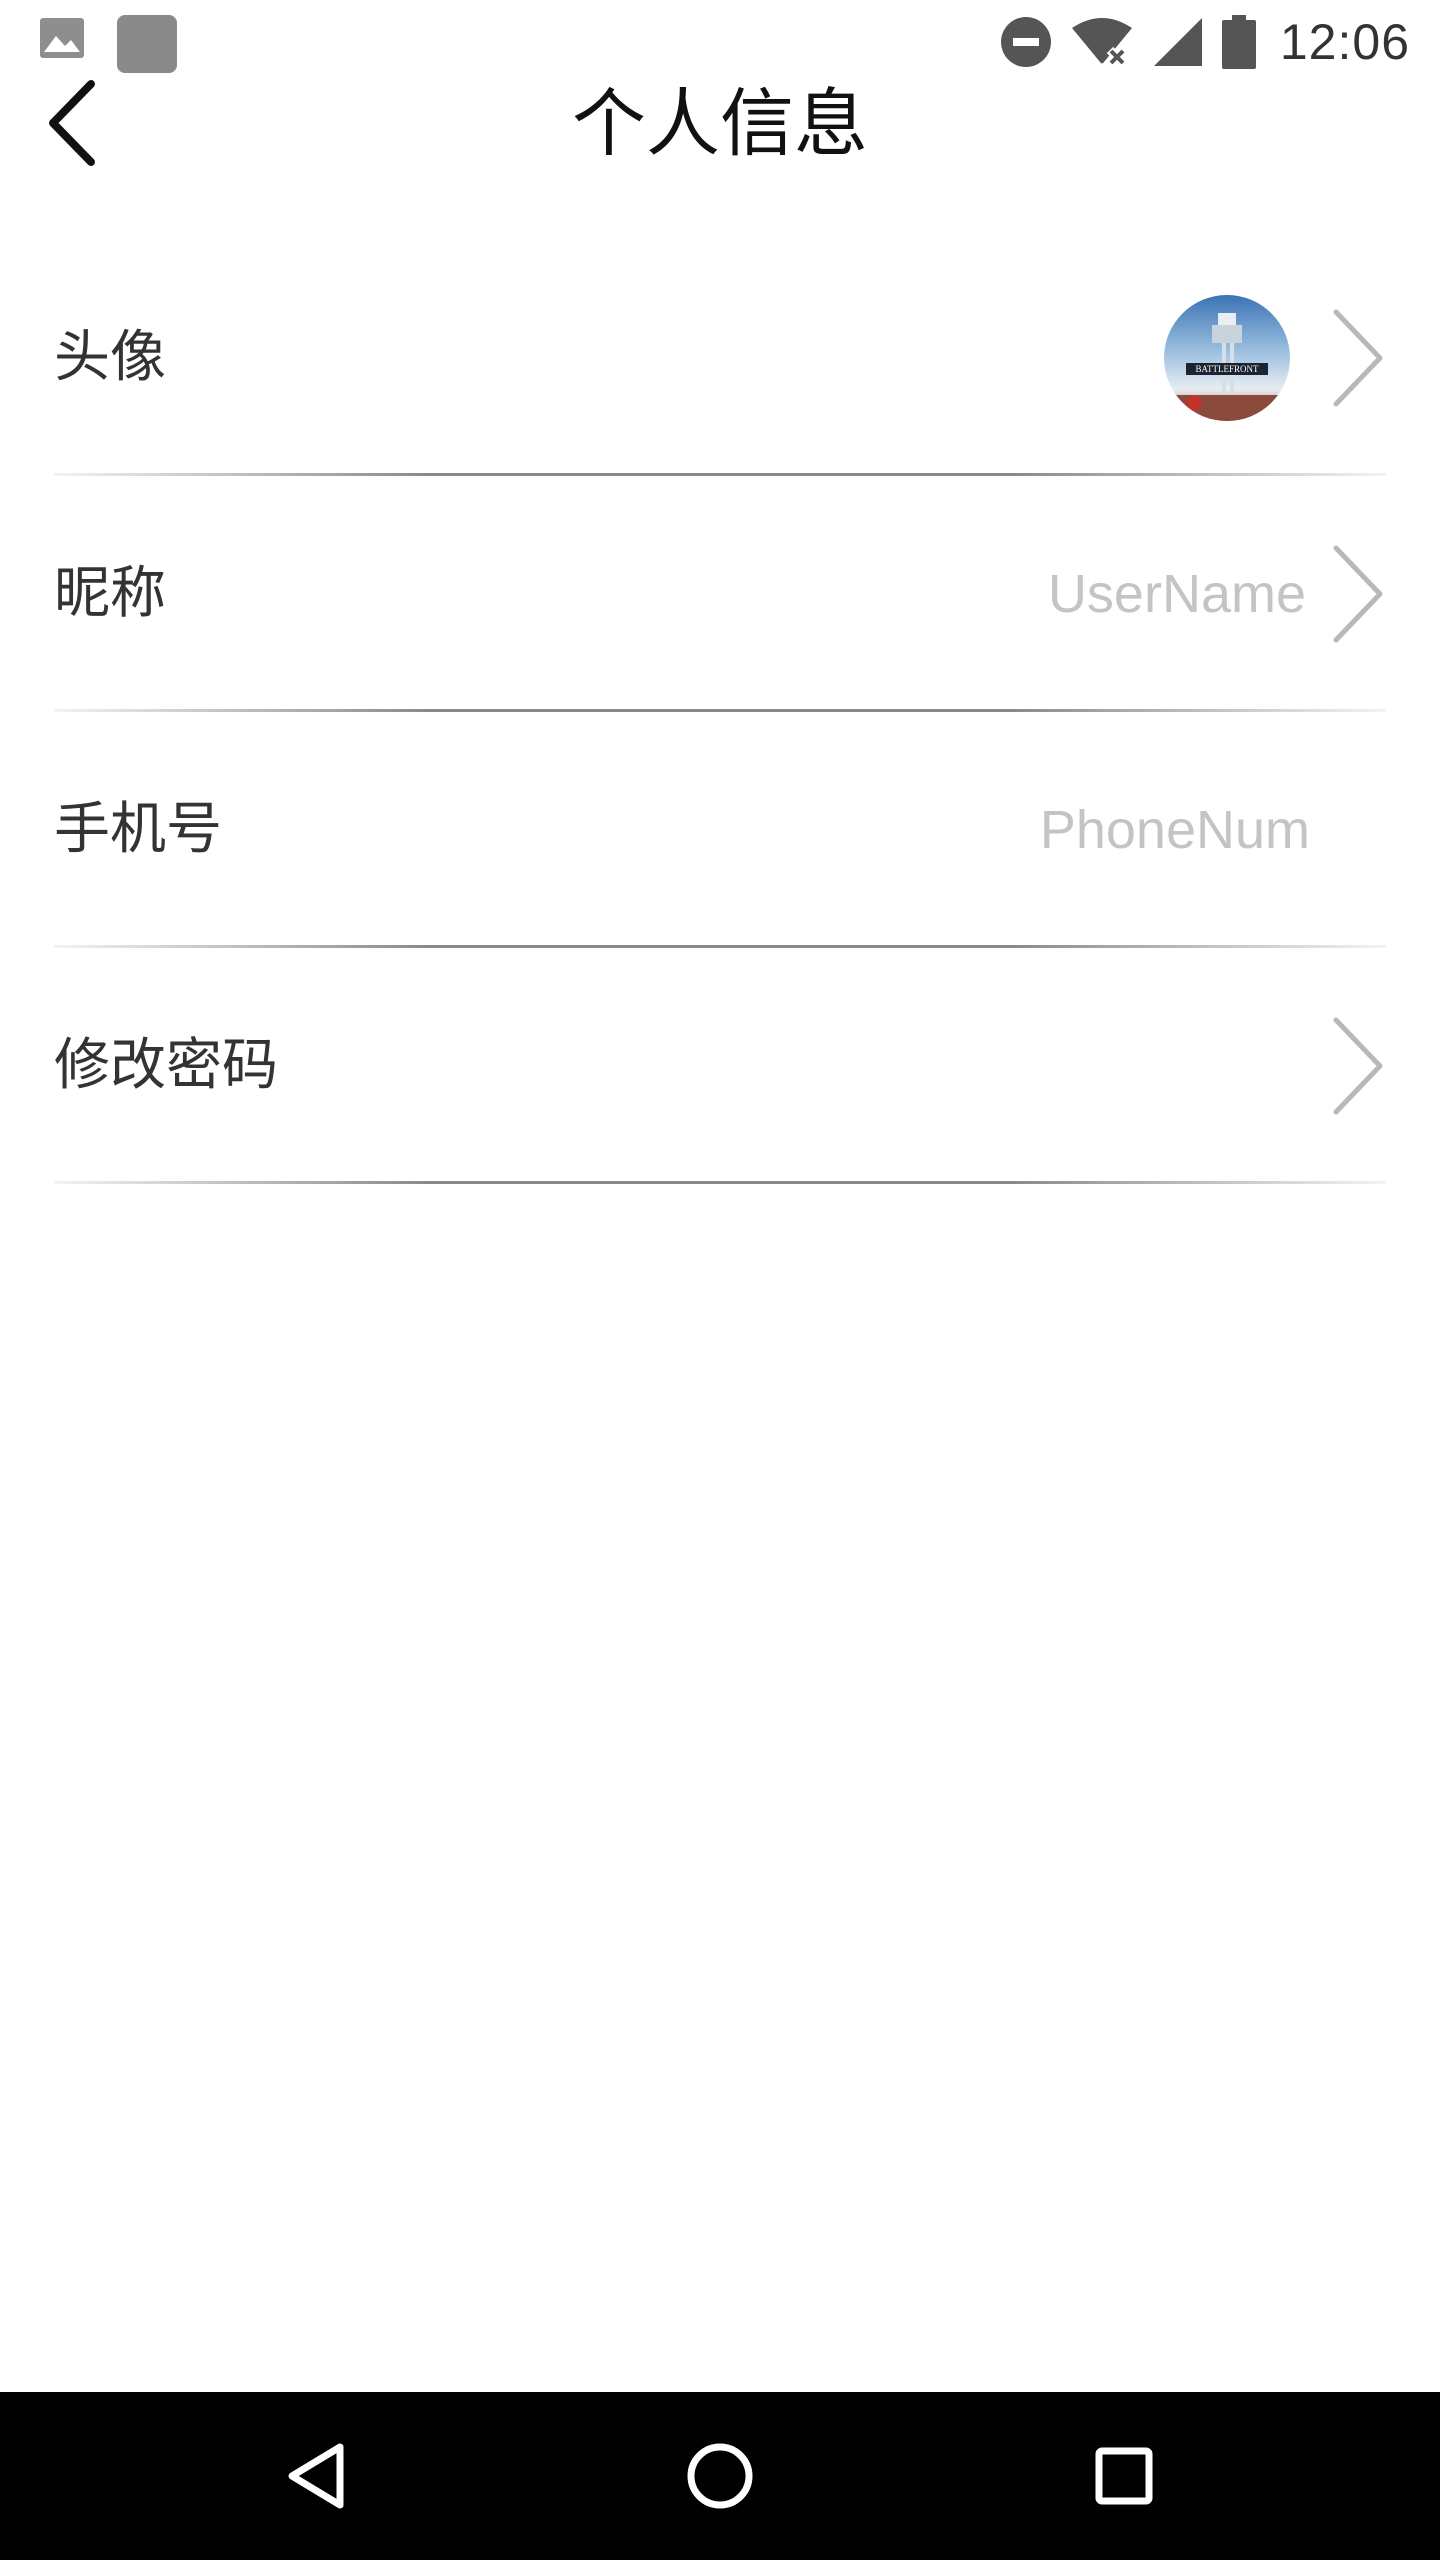 Image resolution: width=1440 pixels, height=2560 pixels. I want to click on change-password-label: 修改密码, so click(166, 1065).